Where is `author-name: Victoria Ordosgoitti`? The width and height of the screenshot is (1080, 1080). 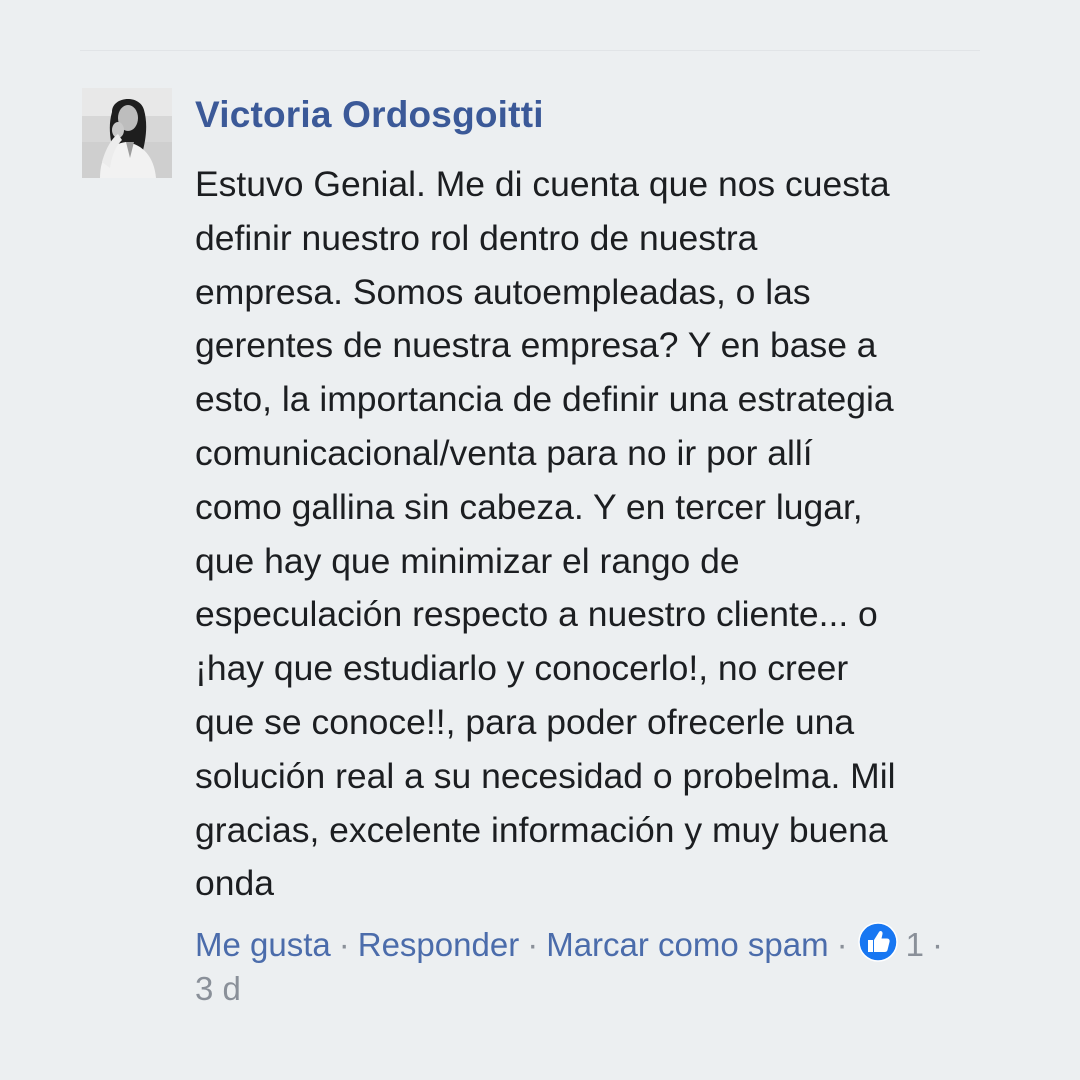
author-name: Victoria Ordosgoitti is located at coordinates (605, 115).